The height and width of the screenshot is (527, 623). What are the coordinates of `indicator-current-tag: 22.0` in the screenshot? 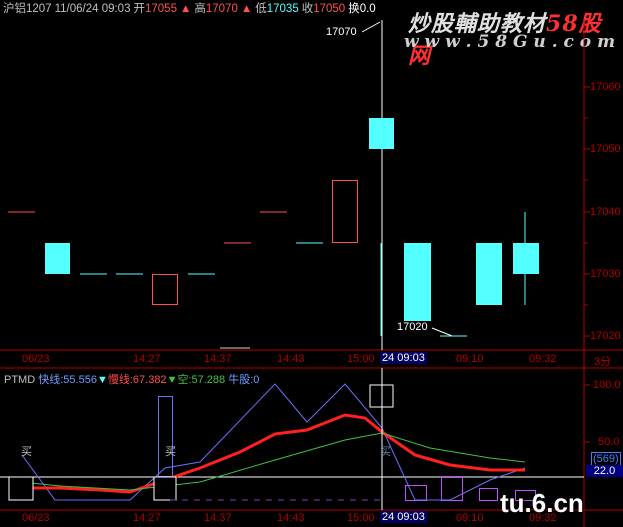 It's located at (604, 471).